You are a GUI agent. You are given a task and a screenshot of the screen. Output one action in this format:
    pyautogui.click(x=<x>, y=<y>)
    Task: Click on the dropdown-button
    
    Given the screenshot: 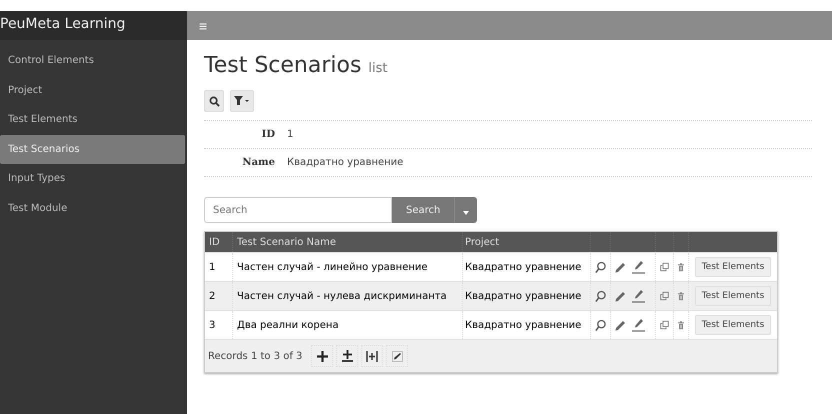 What is the action you would take?
    pyautogui.click(x=466, y=210)
    